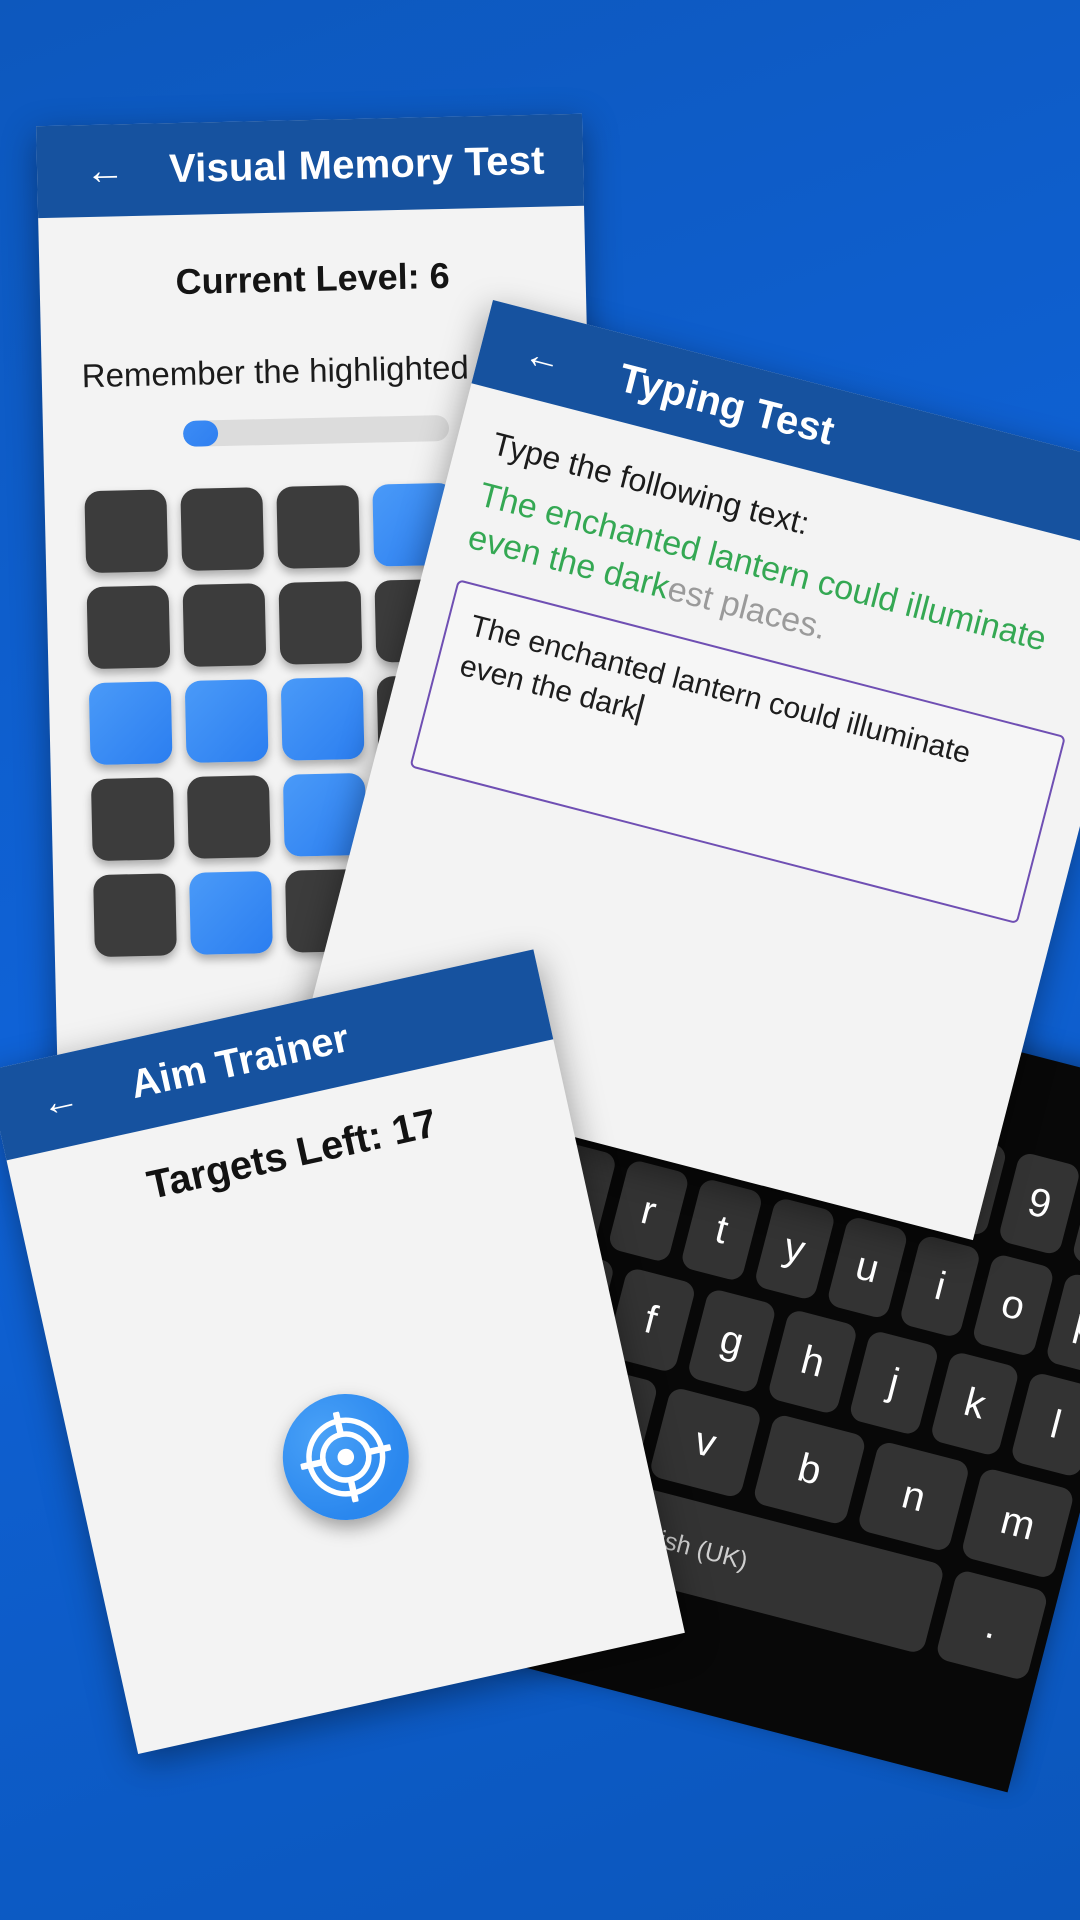  Describe the element at coordinates (867, 1267) in the screenshot. I see `key-u: u` at that location.